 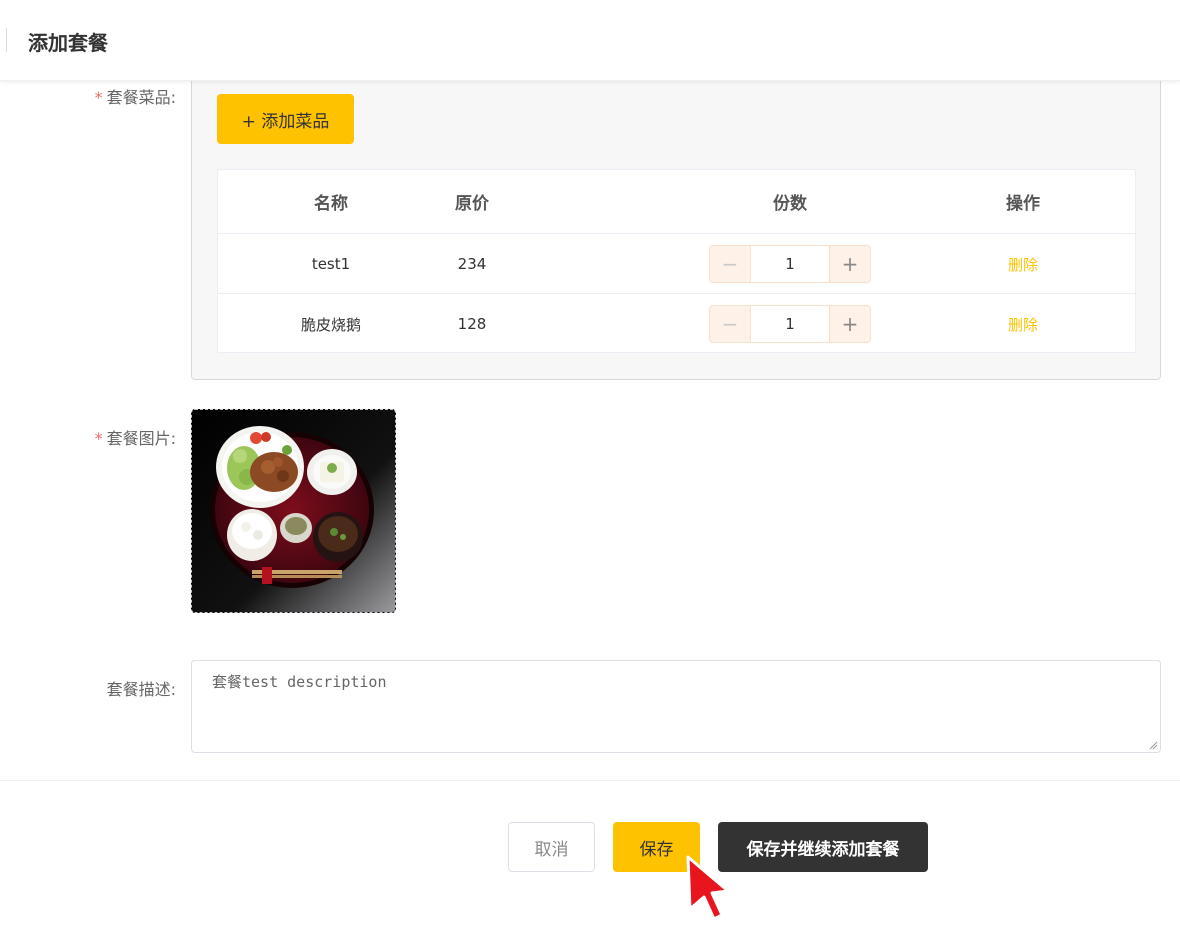 What do you see at coordinates (68, 43) in the screenshot?
I see `page-title: 添加套餐` at bounding box center [68, 43].